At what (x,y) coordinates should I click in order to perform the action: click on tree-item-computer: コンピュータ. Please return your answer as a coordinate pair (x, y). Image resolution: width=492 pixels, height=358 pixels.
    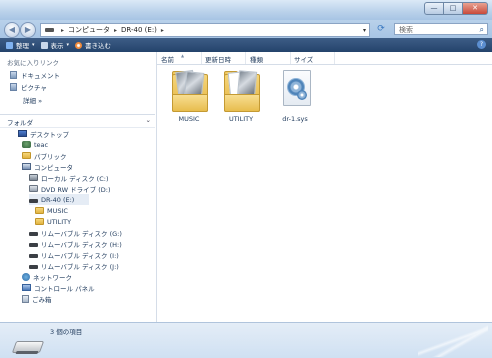
    Looking at the image, I should click on (47, 166).